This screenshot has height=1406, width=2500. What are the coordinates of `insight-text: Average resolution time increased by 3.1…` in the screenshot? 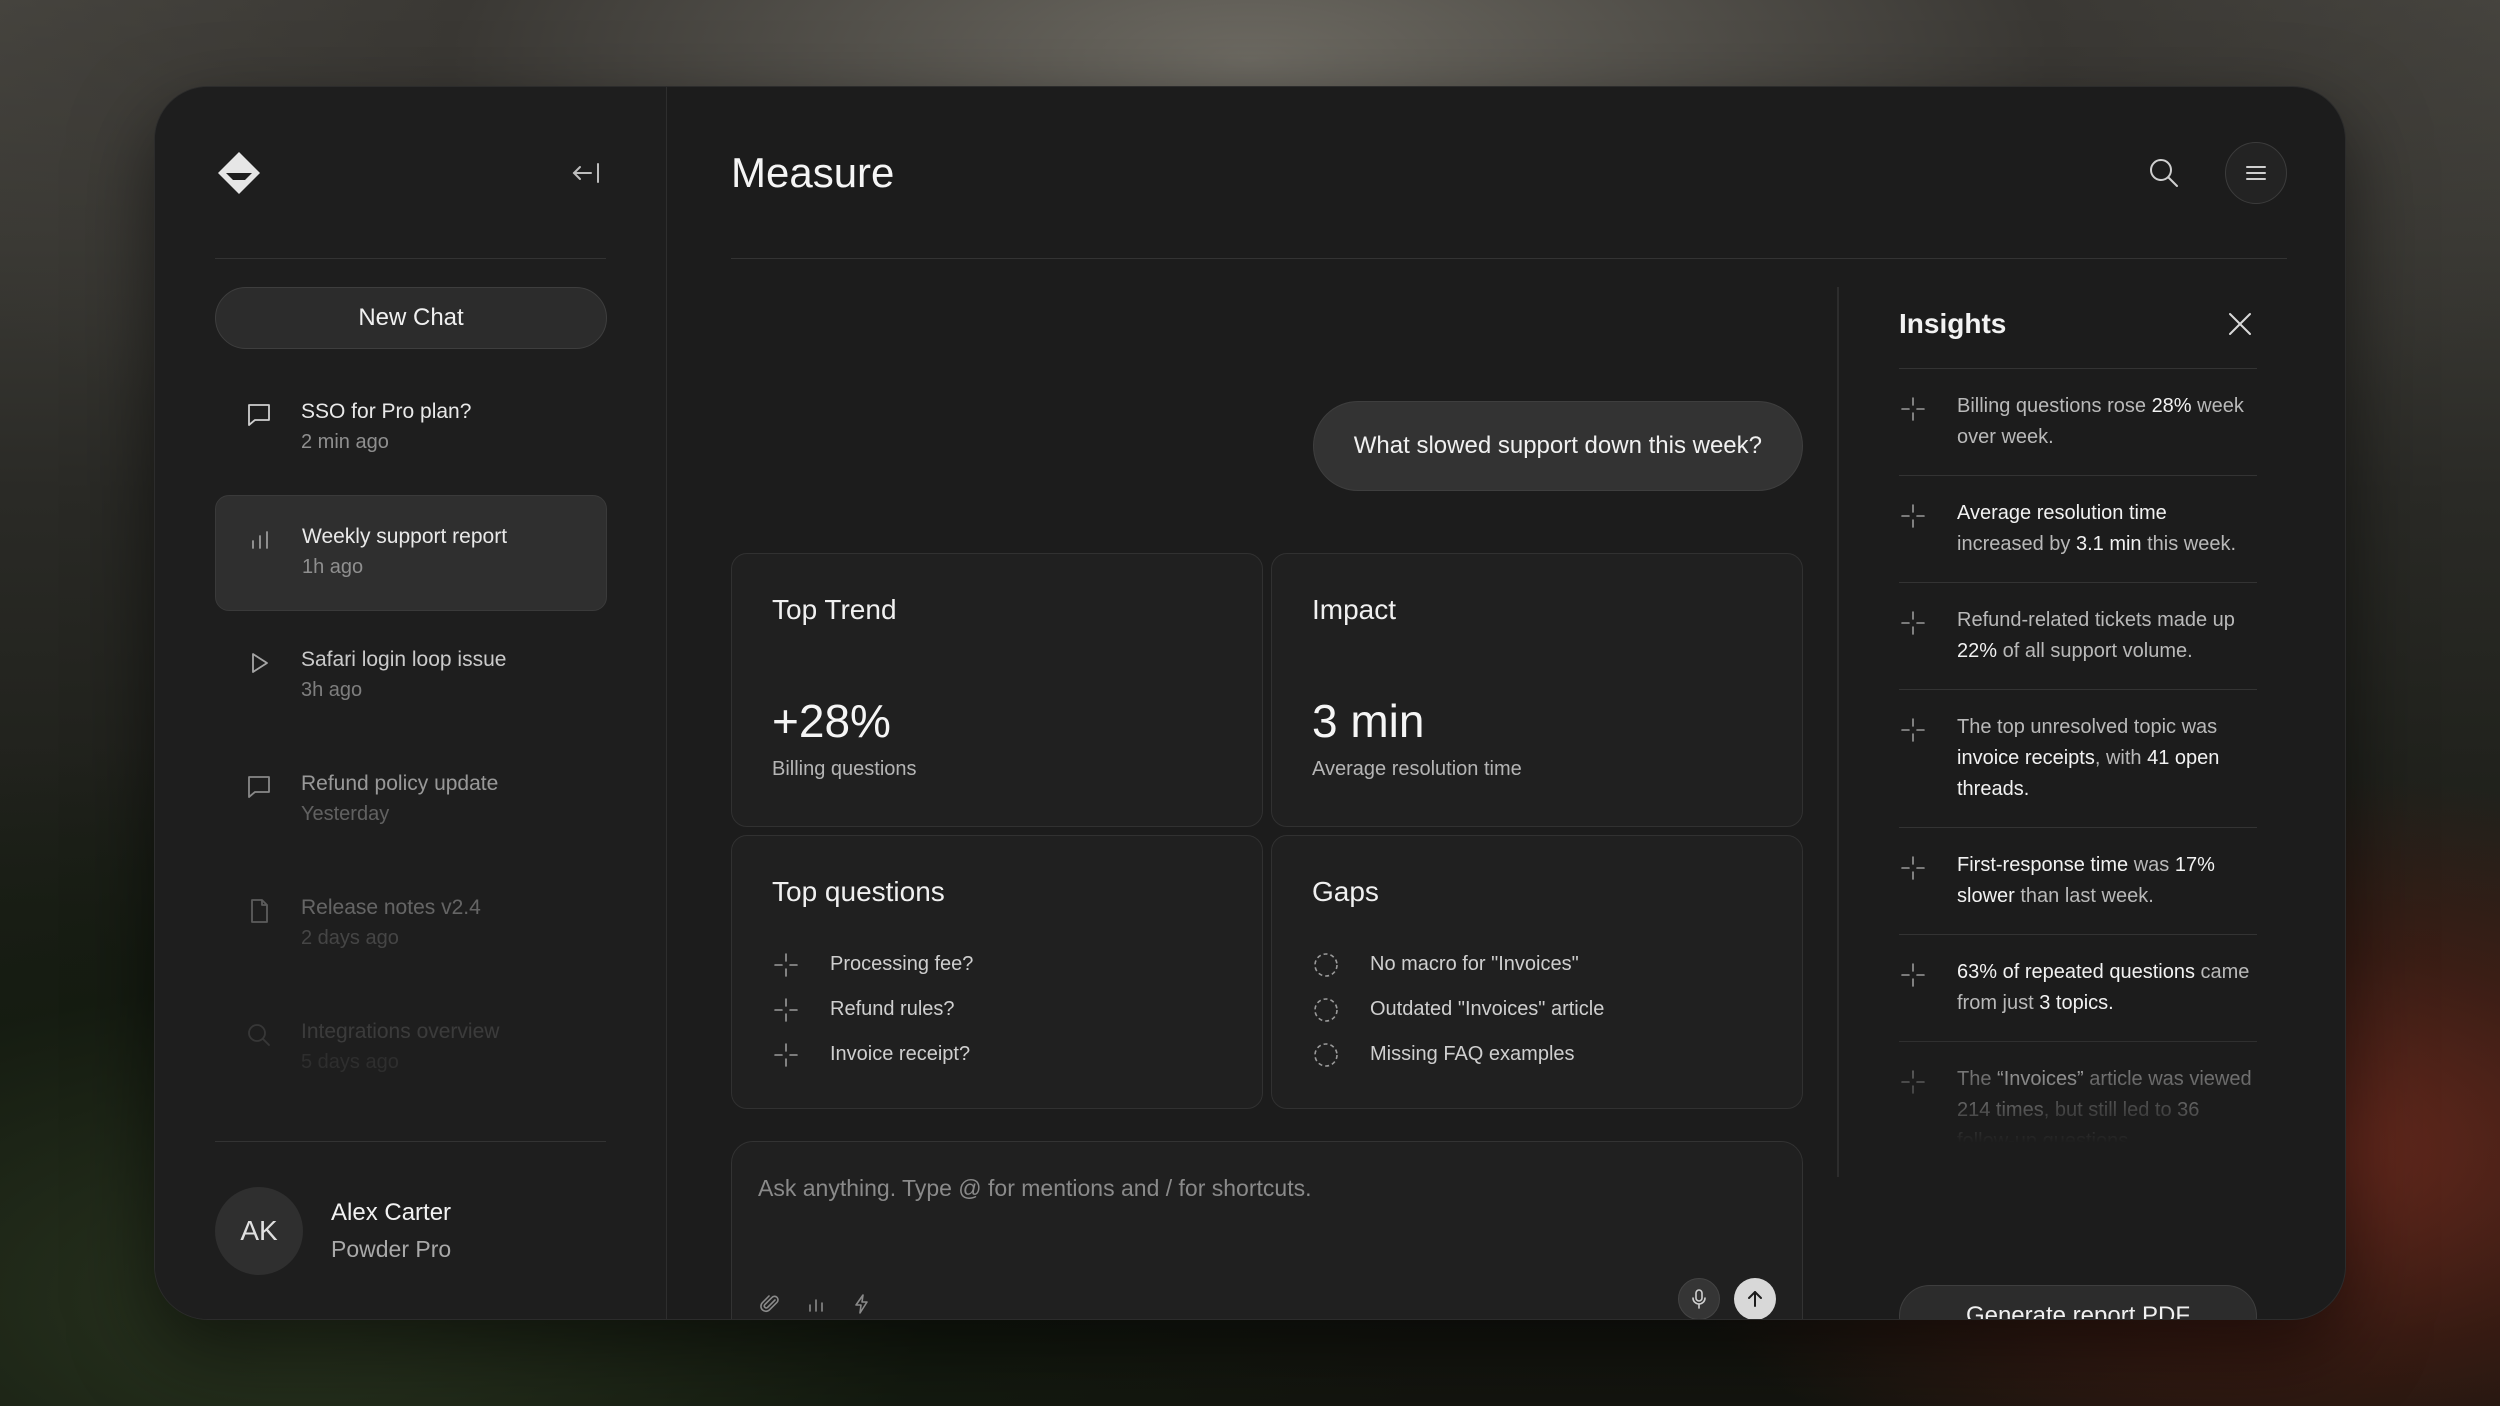 It's located at (2107, 529).